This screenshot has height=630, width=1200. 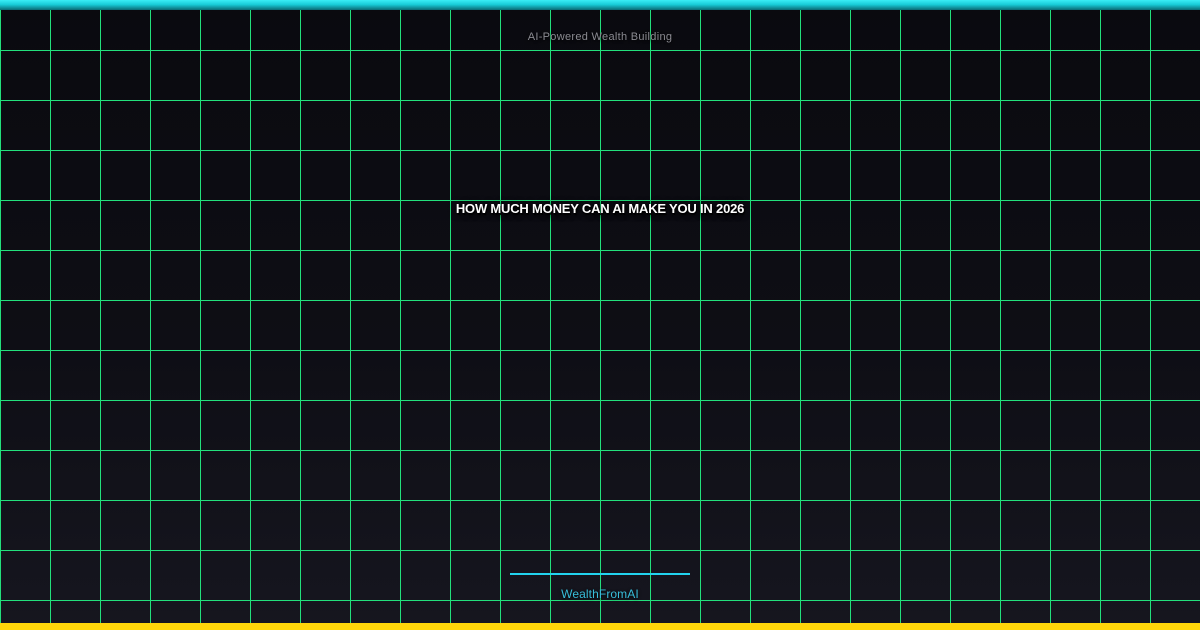 I want to click on page-title: HOW MUCH MONEY CAN AI MAKE YOU IN 2026, so click(x=600, y=208).